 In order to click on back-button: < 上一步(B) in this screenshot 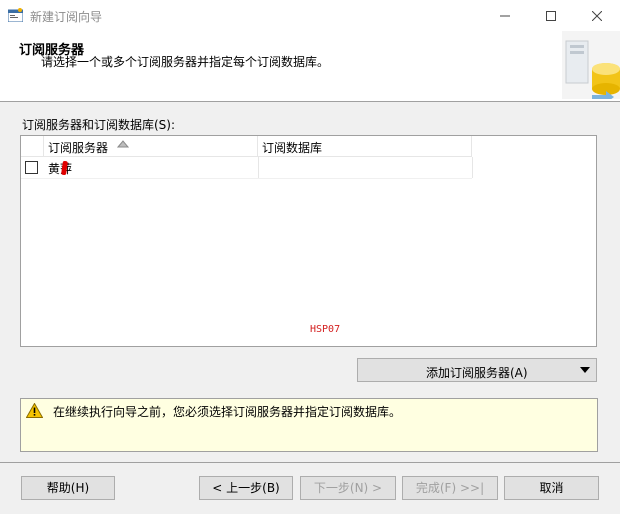, I will do `click(246, 488)`.